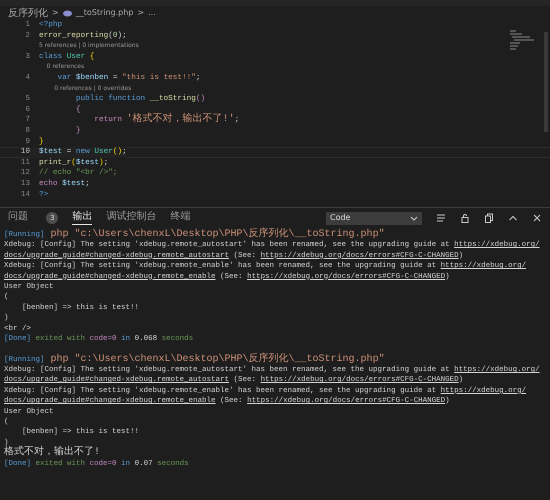  I want to click on panel-tab: 输出, so click(82, 218).